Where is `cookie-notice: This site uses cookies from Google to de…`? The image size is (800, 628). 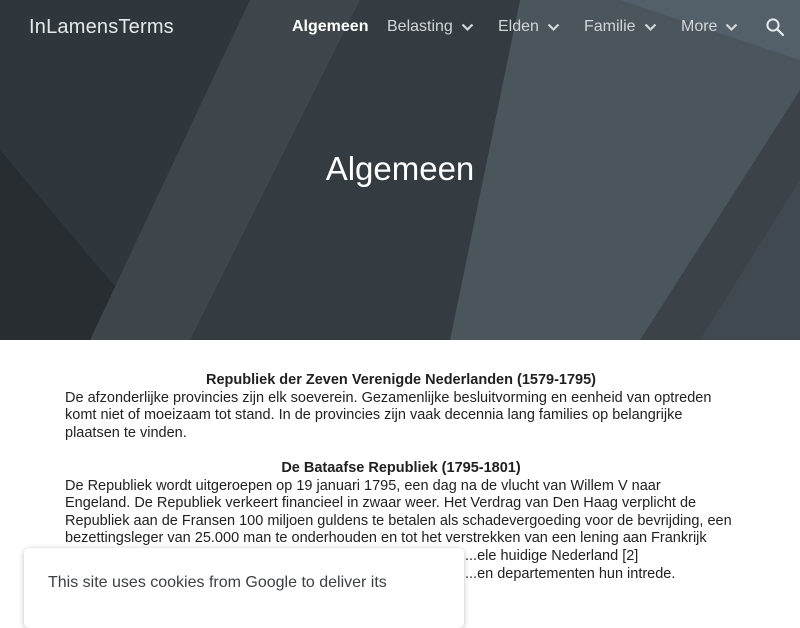
cookie-notice: This site uses cookies from Google to de… is located at coordinates (244, 588).